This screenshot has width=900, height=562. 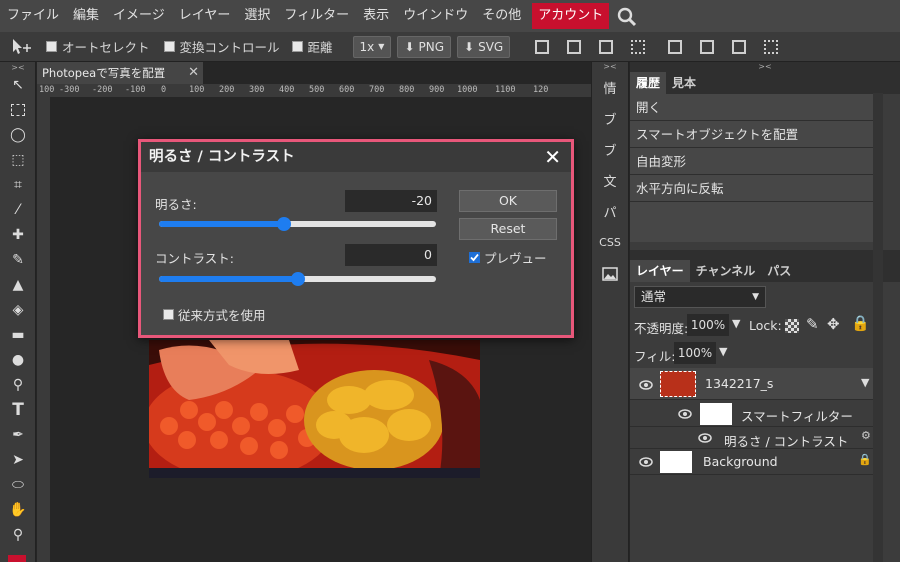 What do you see at coordinates (18, 109) in the screenshot?
I see `marquee-tool-icon` at bounding box center [18, 109].